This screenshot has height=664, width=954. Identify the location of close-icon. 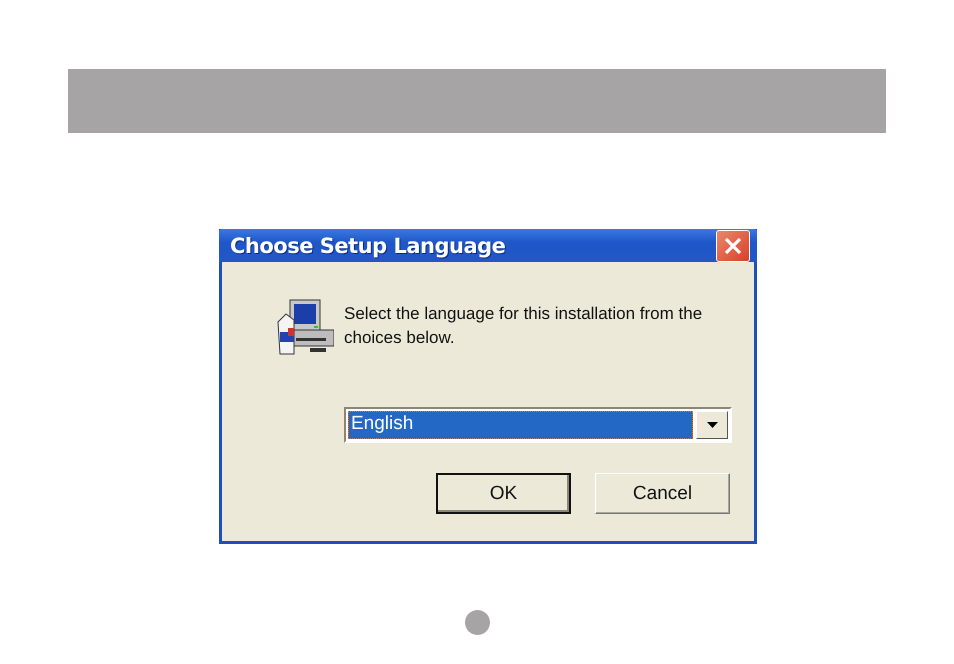
(733, 246).